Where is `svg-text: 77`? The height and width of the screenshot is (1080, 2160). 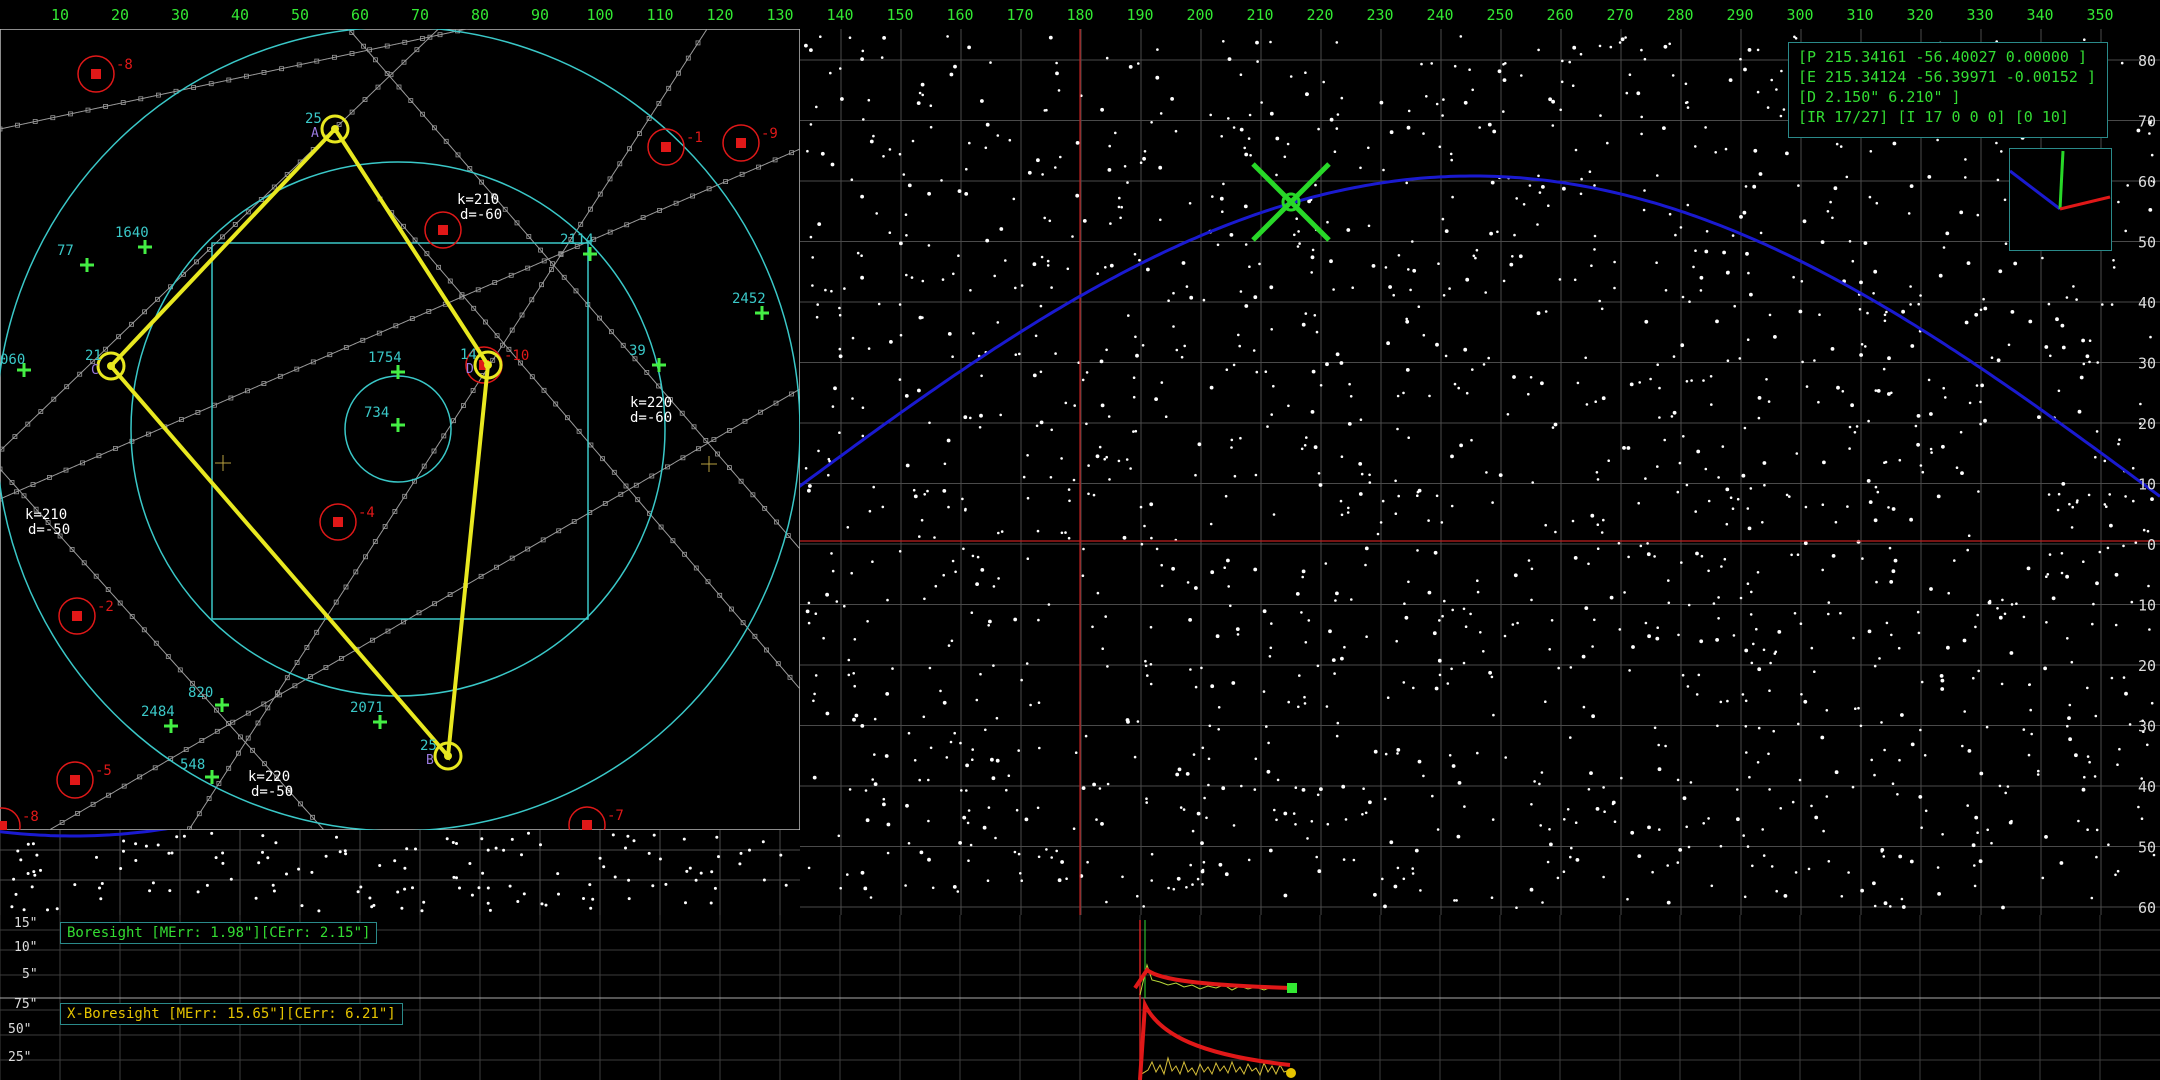 svg-text: 77 is located at coordinates (65, 251).